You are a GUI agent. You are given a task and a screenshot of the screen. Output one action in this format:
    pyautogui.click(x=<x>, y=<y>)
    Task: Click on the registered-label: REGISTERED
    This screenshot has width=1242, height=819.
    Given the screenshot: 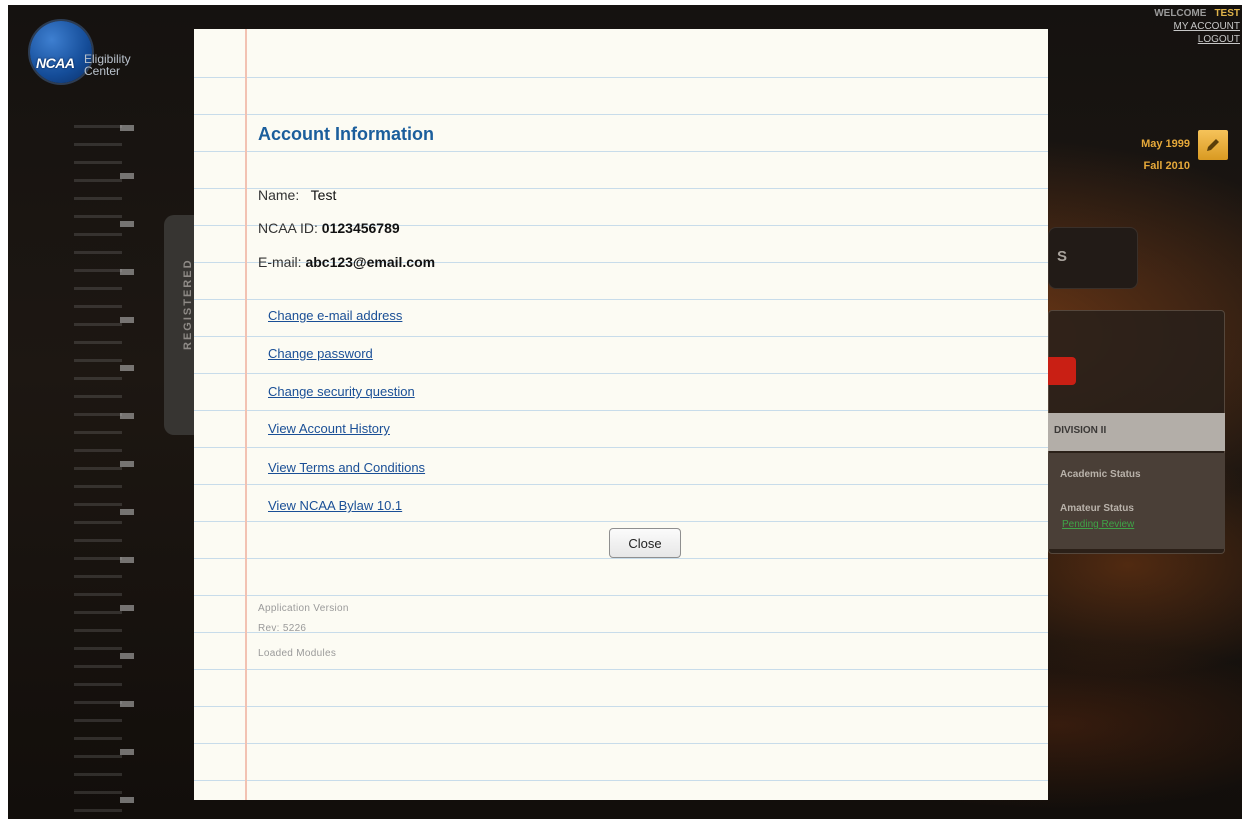 What is the action you would take?
    pyautogui.click(x=188, y=304)
    